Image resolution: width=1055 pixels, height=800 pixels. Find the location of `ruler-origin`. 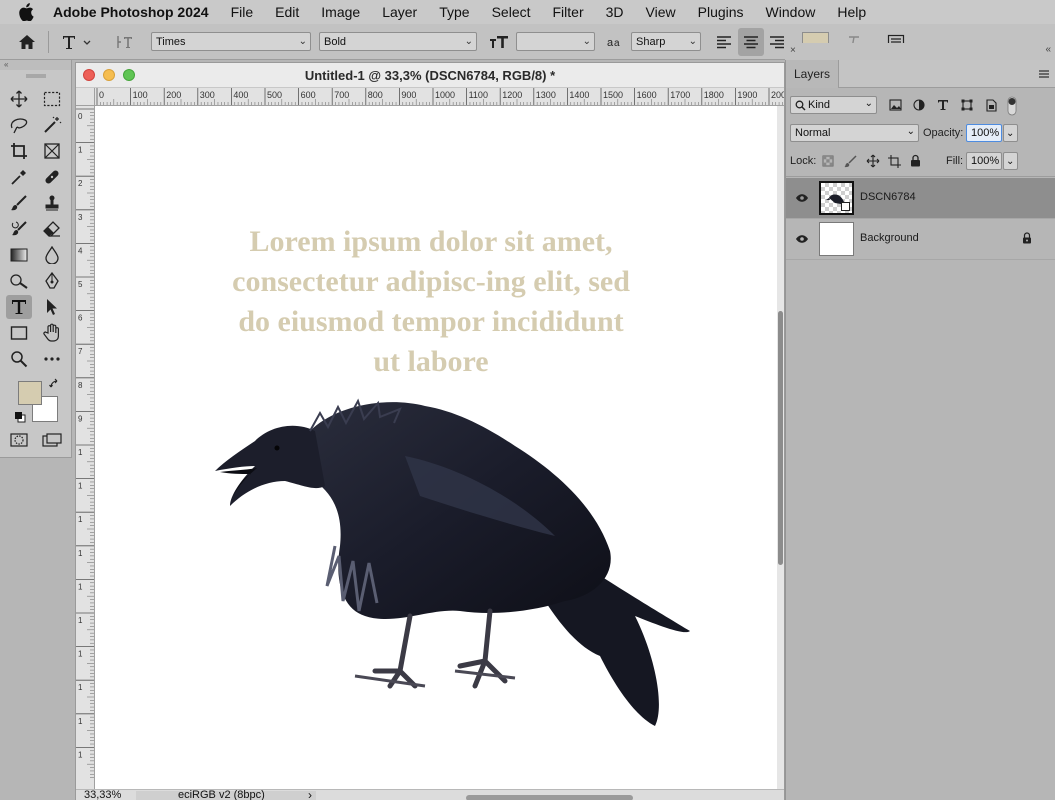

ruler-origin is located at coordinates (85, 97).